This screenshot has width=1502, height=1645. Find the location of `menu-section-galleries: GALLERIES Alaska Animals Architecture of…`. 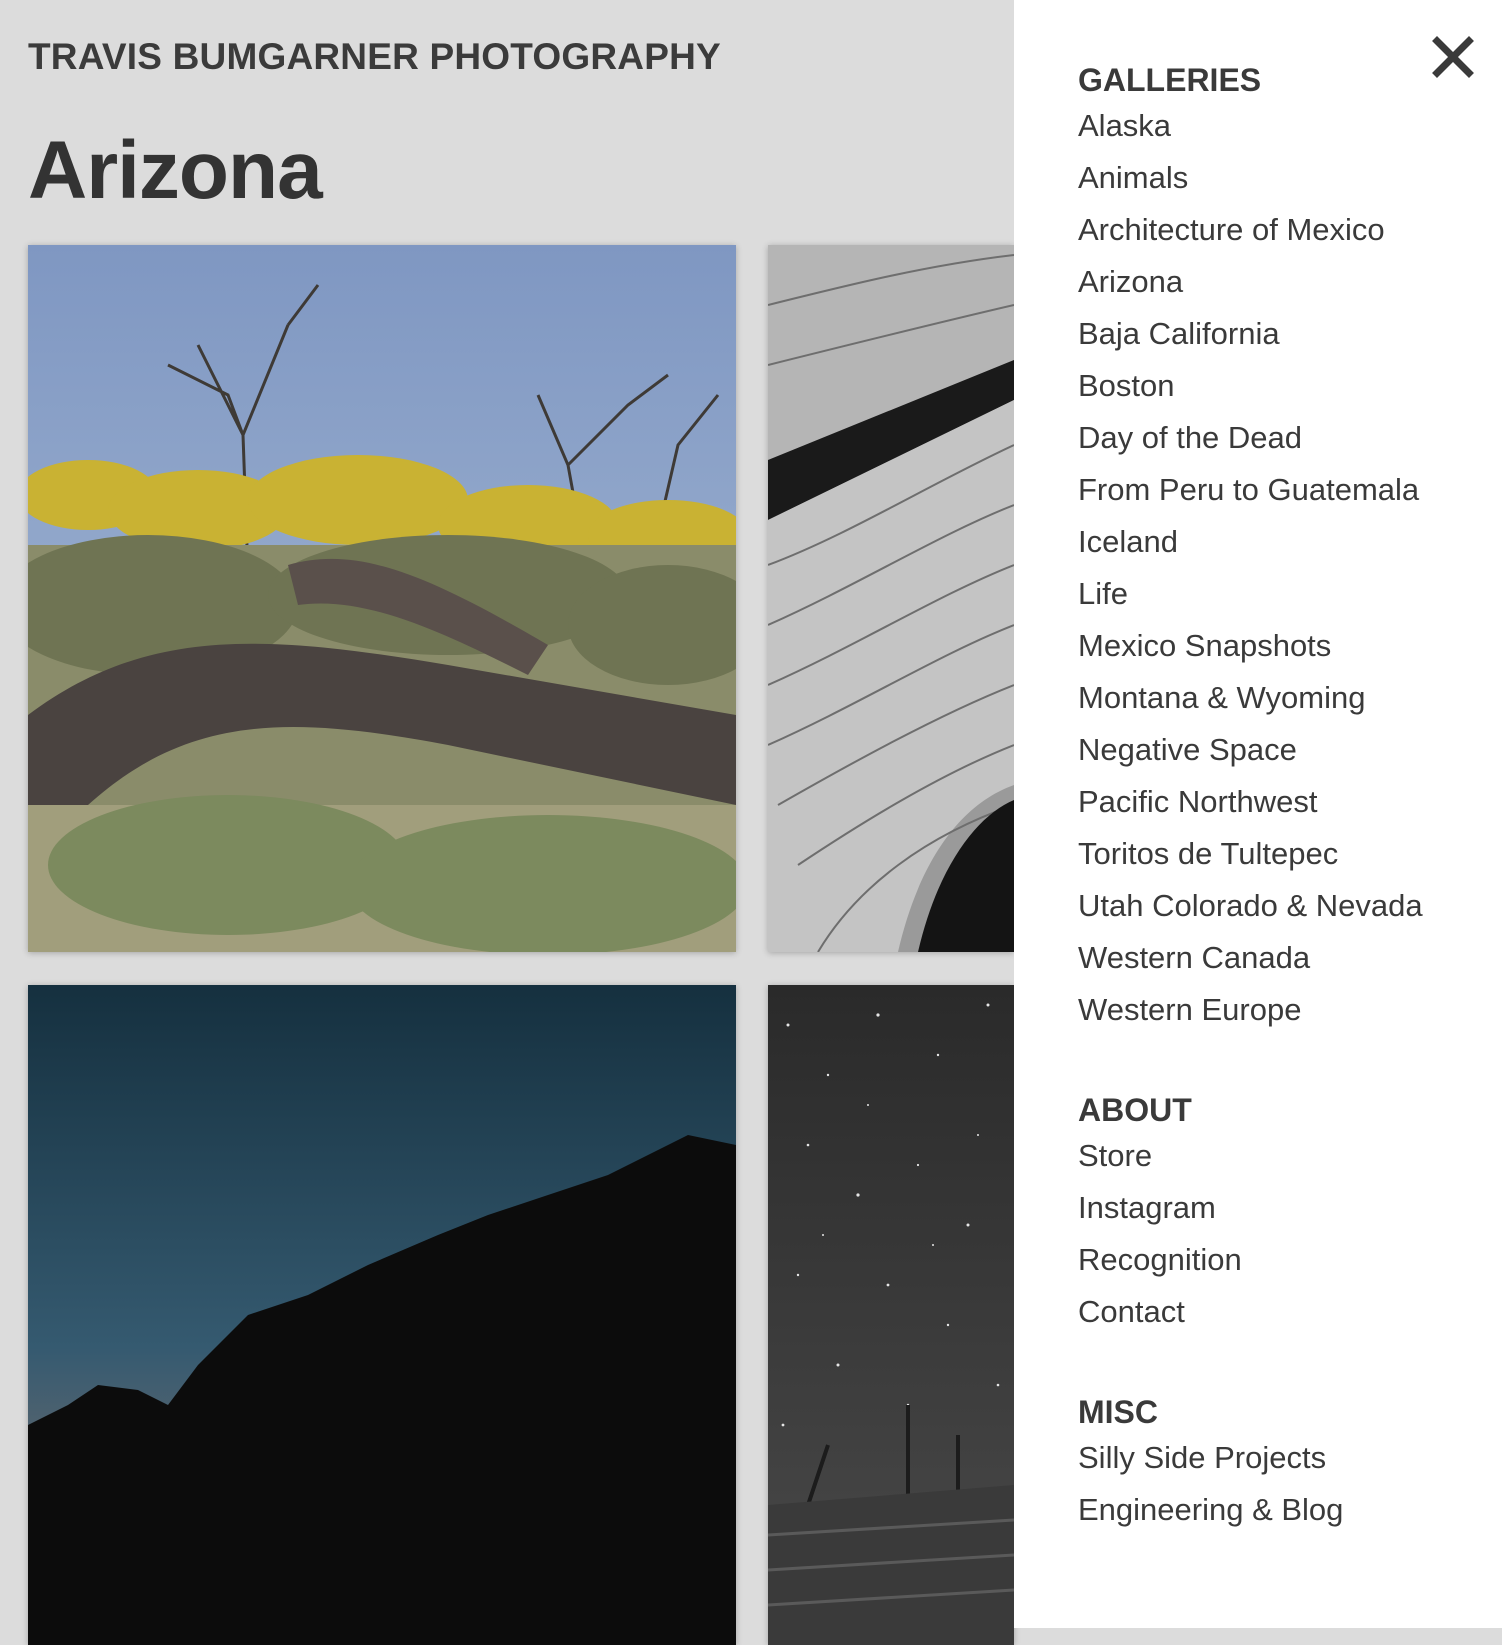

menu-section-galleries: GALLERIES Alaska Animals Architecture of… is located at coordinates (1250, 547).